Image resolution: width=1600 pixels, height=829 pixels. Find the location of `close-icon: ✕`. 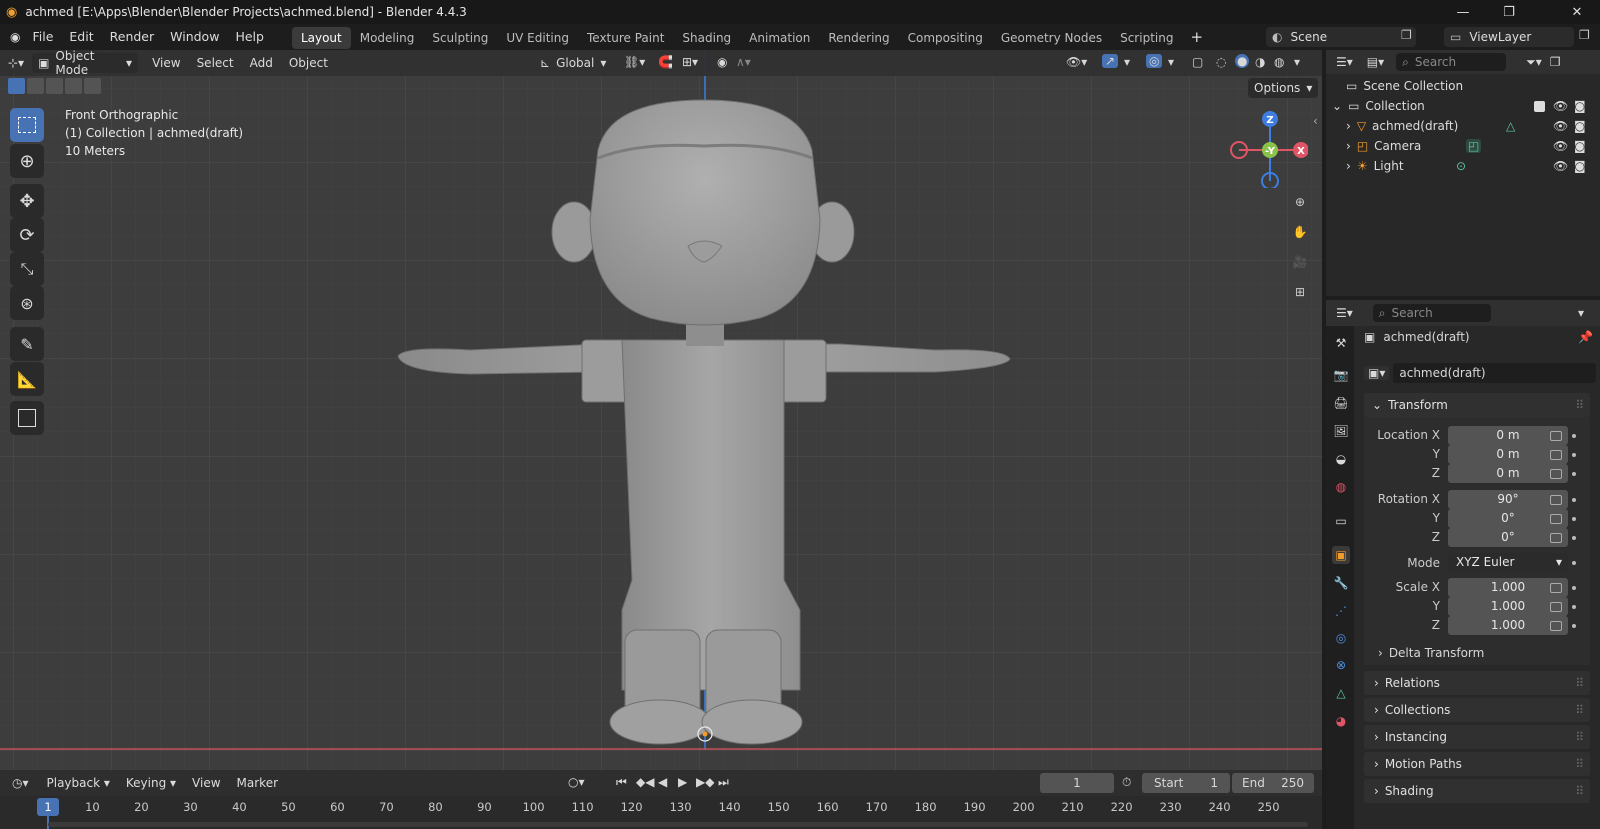

close-icon: ✕ is located at coordinates (1577, 12).